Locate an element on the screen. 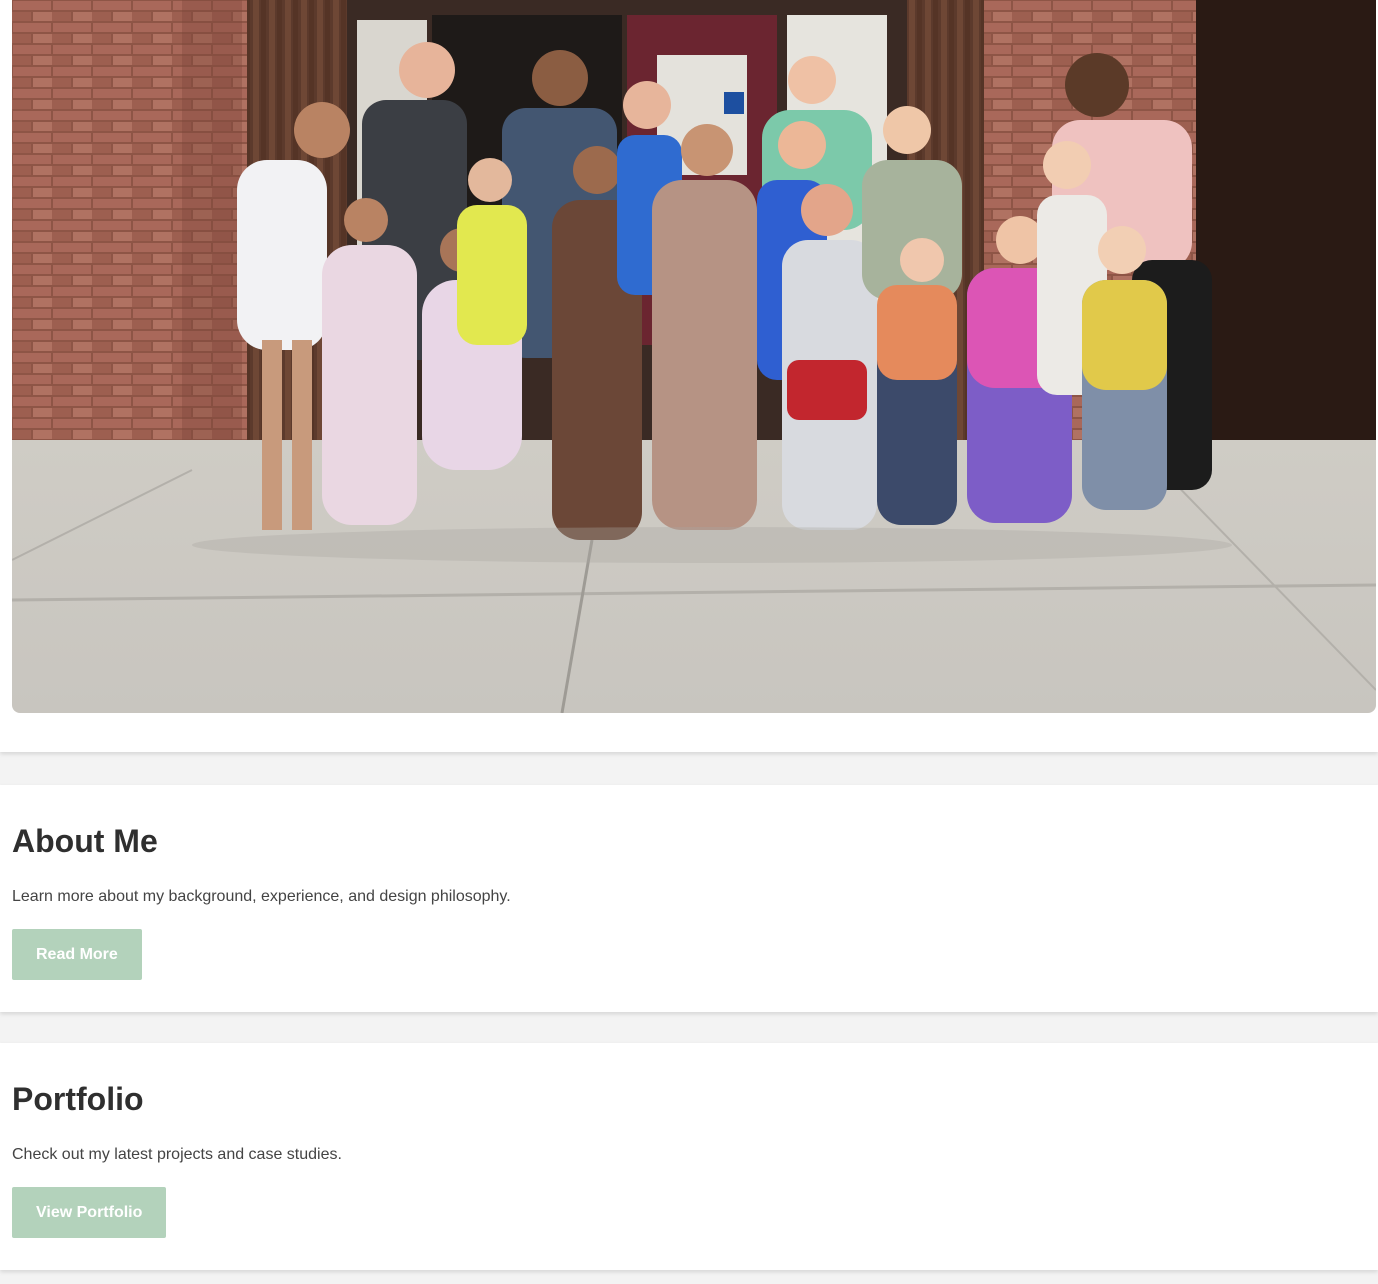 The height and width of the screenshot is (1284, 1378). portfolio-title: Portfolio is located at coordinates (78, 1099).